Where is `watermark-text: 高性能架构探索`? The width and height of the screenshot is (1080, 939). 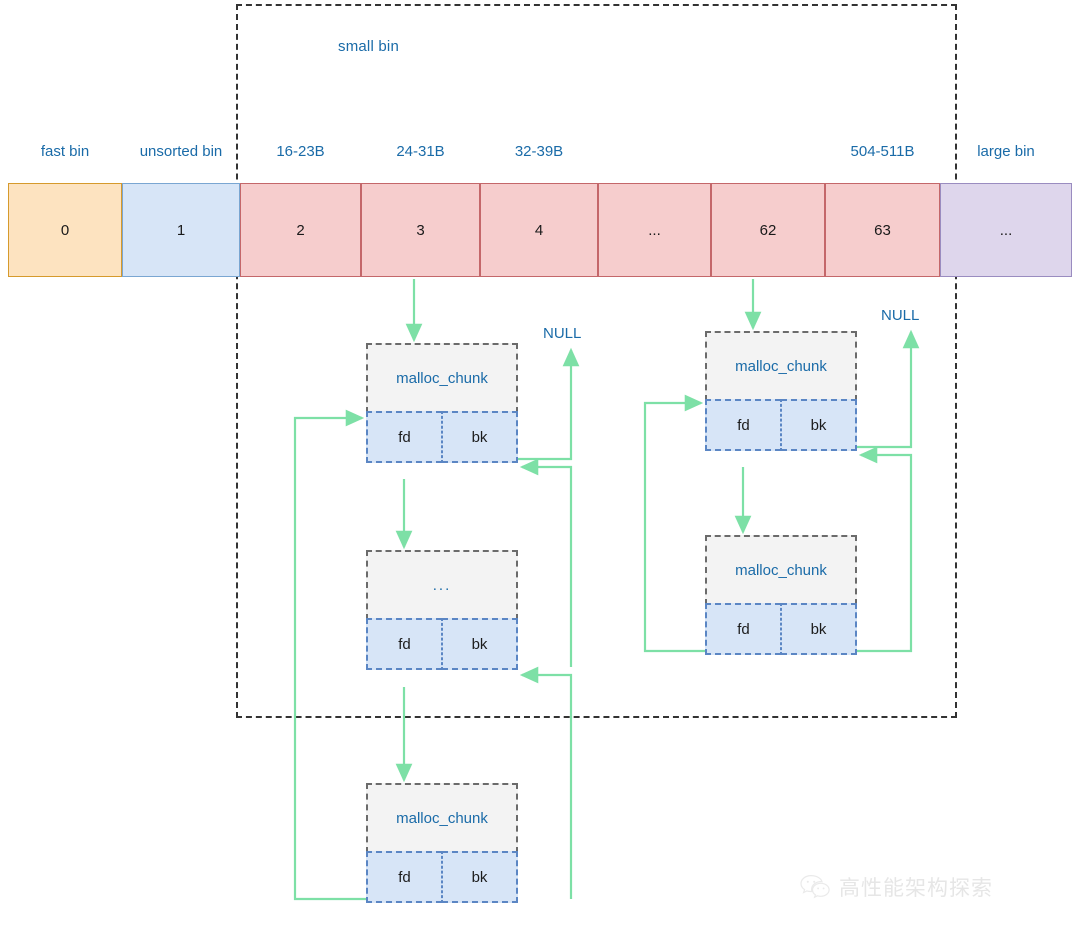 watermark-text: 高性能架构探索 is located at coordinates (916, 888).